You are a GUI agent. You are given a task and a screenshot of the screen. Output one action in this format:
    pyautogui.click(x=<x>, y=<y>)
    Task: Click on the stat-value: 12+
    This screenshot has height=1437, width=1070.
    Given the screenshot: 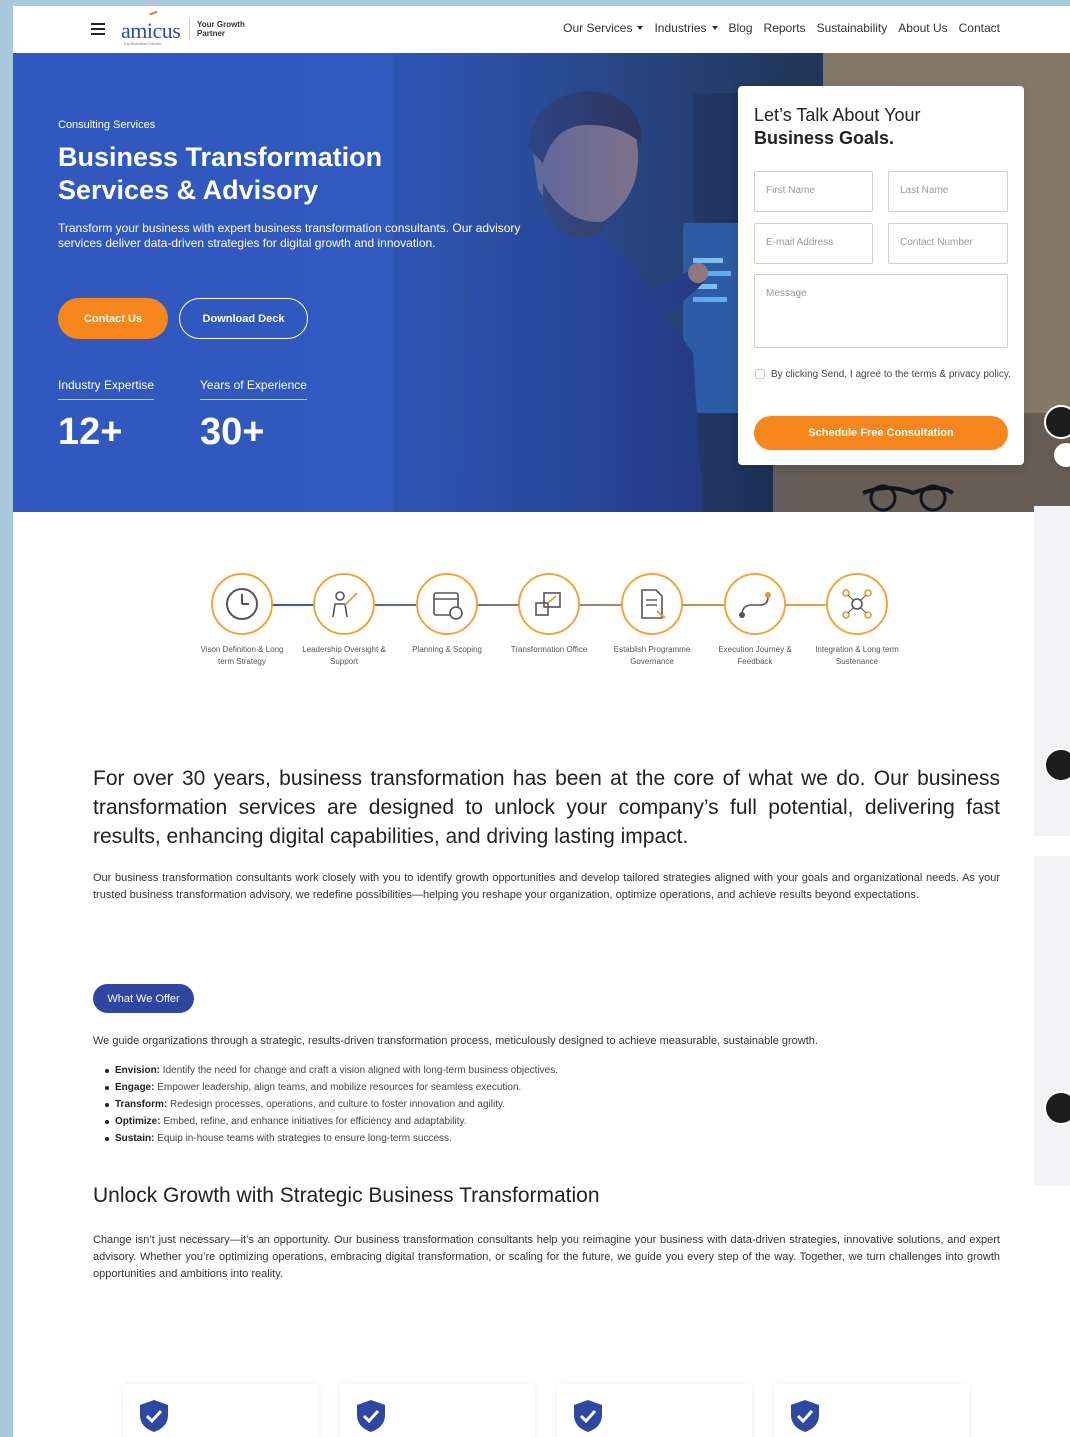 What is the action you would take?
    pyautogui.click(x=90, y=432)
    